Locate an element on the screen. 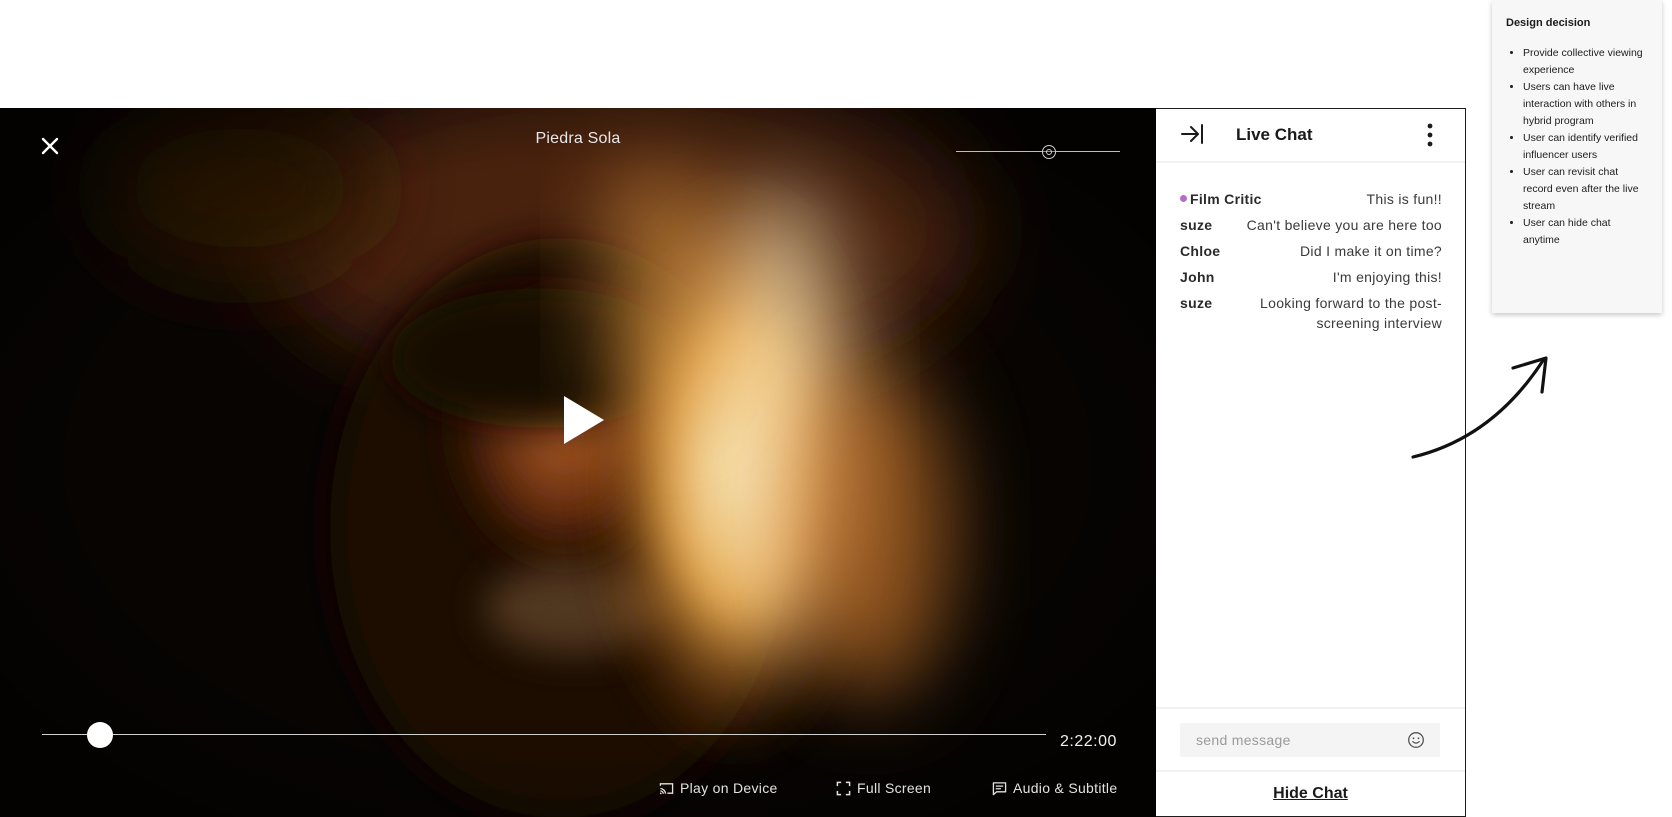  chat-username-label: John is located at coordinates (1197, 277).